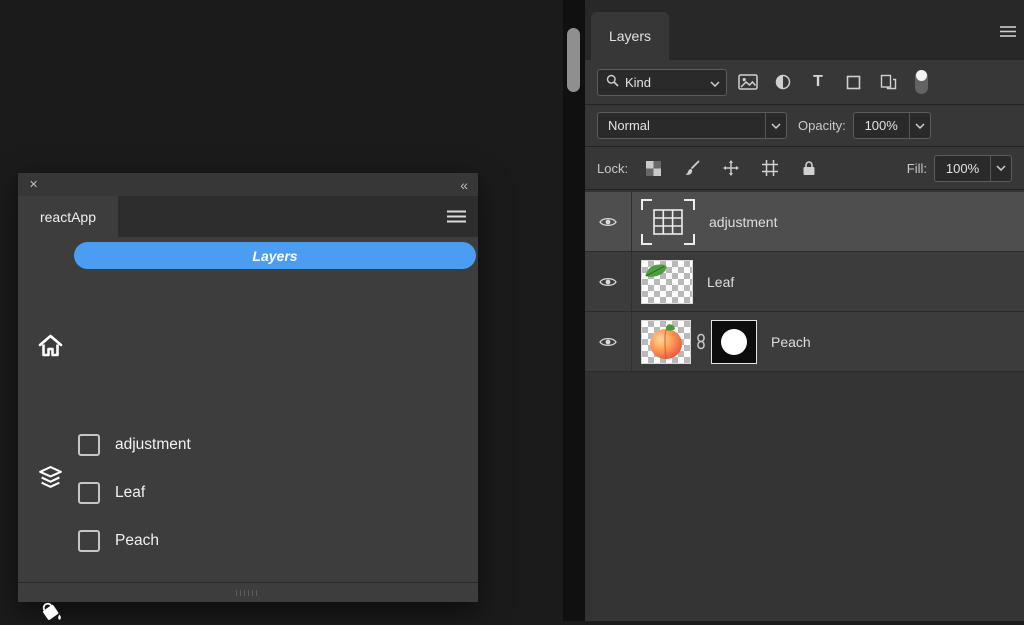  Describe the element at coordinates (50, 345) in the screenshot. I see `home-icon` at that location.